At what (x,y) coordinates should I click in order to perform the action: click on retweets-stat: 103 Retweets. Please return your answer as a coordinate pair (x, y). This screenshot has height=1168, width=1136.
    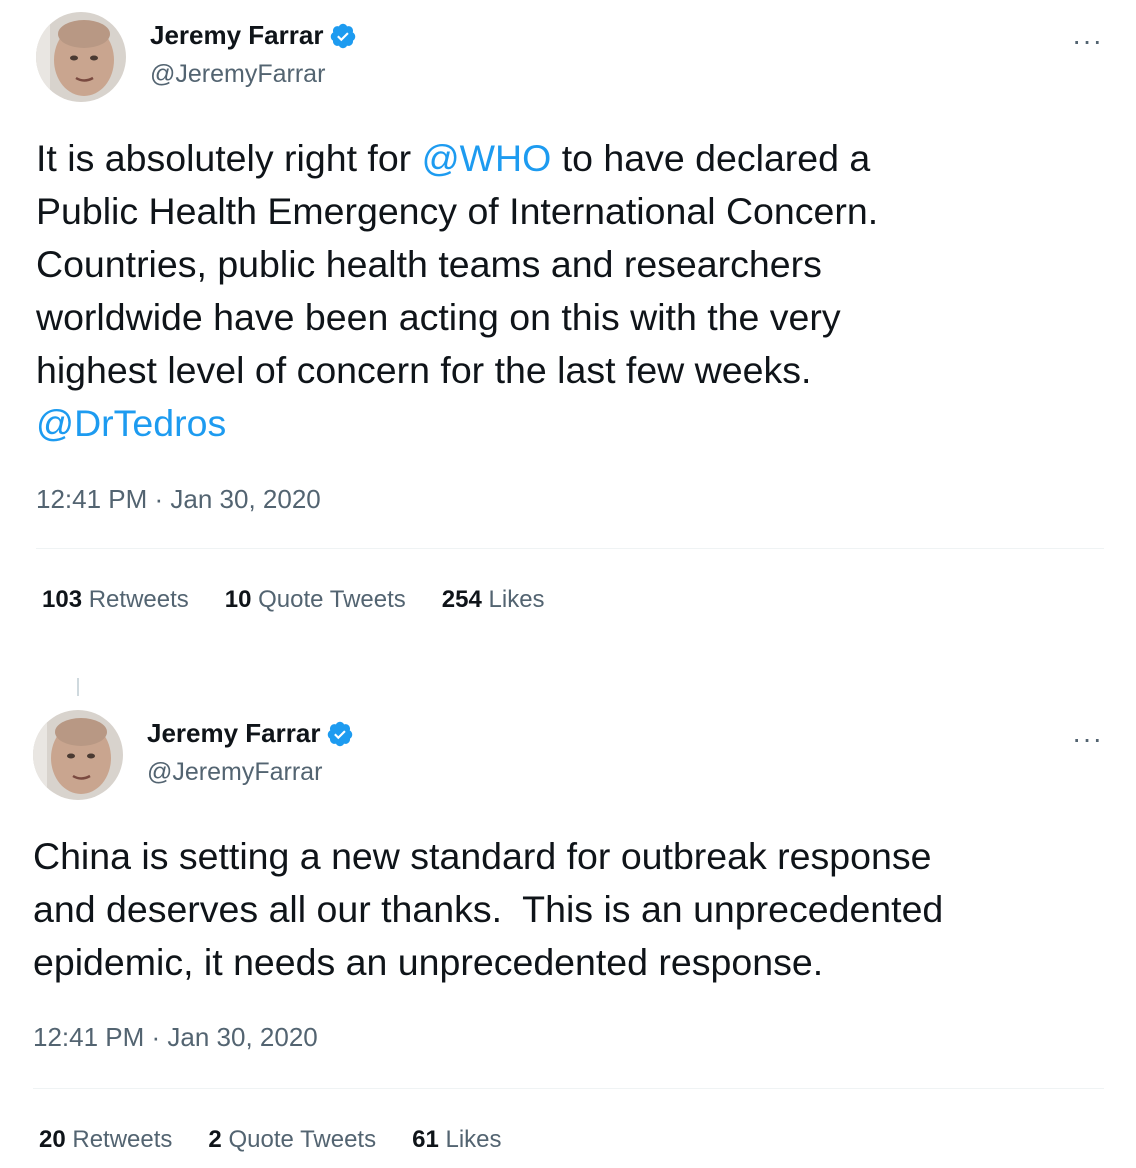
    Looking at the image, I should click on (115, 600).